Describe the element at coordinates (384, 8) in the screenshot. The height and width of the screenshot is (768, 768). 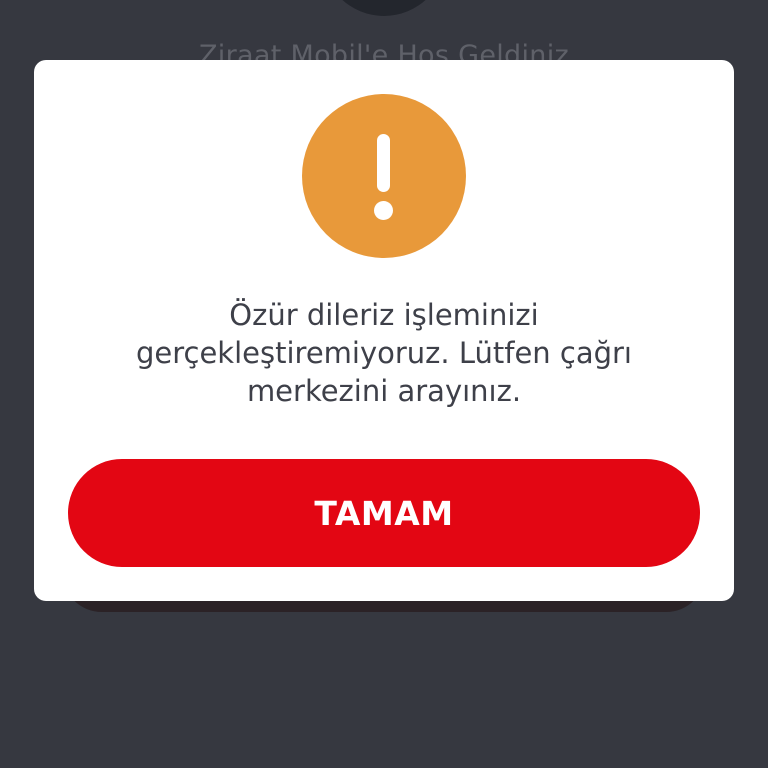
I see `background-avatar` at that location.